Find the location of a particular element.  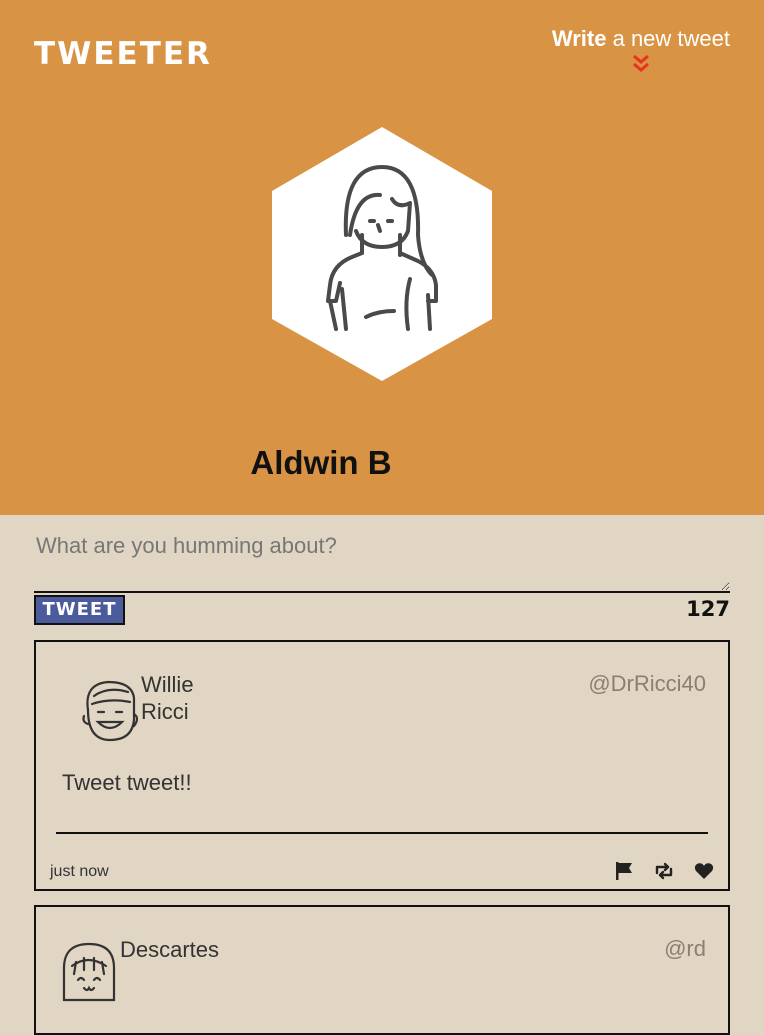

char-counter: 127 is located at coordinates (708, 609).